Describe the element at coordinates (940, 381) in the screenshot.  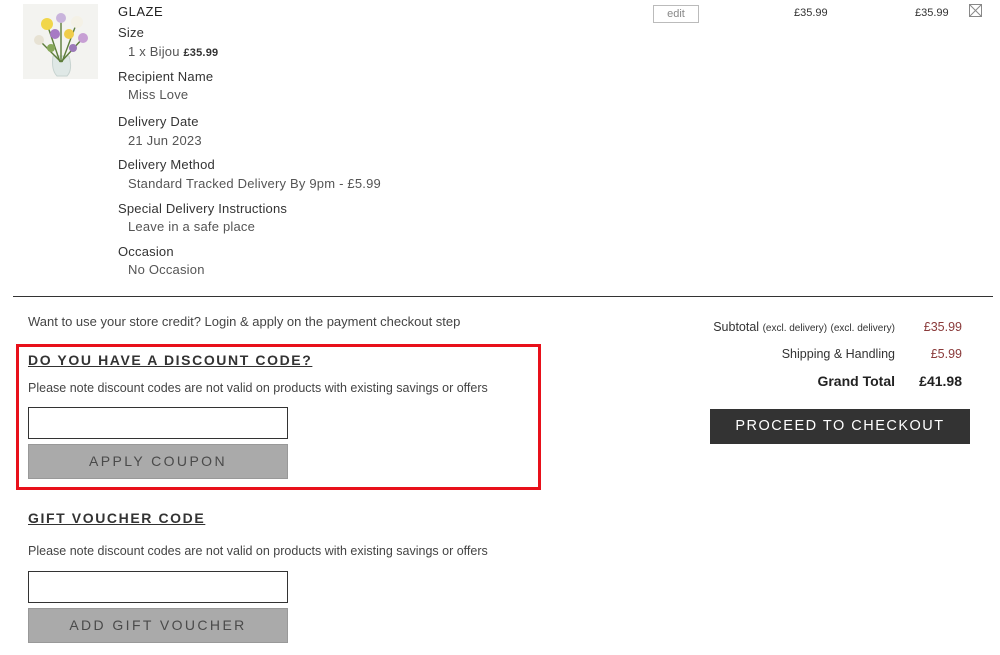
I see `grand-total-value: £41.98` at that location.